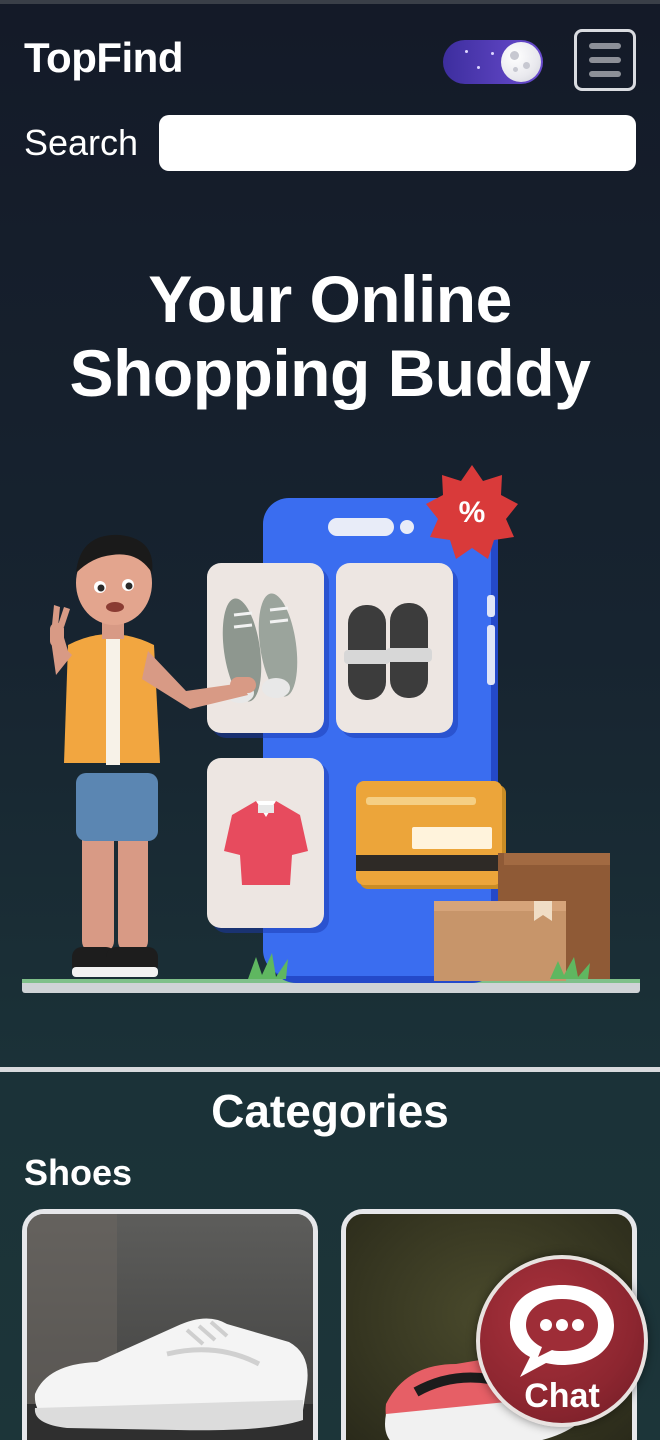 The width and height of the screenshot is (660, 1440). Describe the element at coordinates (431, 835) in the screenshot. I see `credit-card` at that location.